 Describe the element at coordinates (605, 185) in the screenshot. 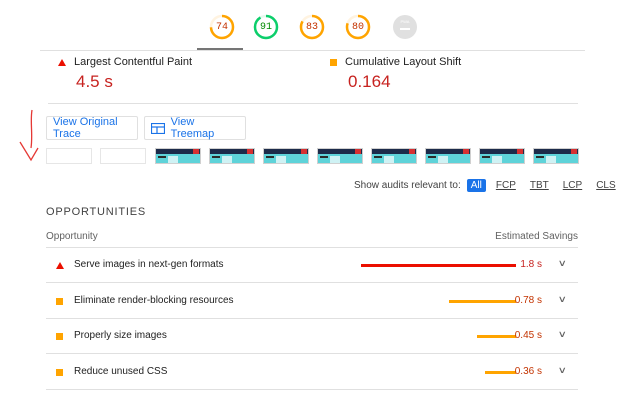

I see `filter-chip-cls: CLS` at that location.